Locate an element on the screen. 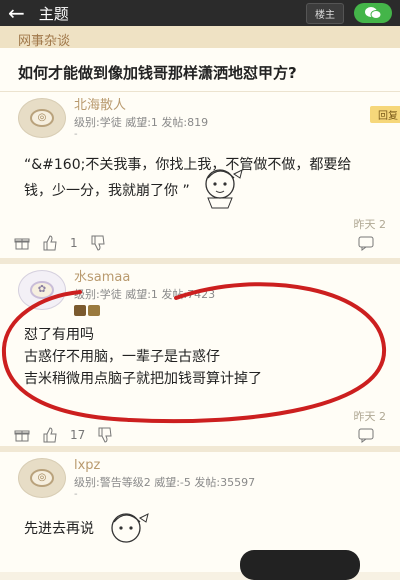 This screenshot has height=580, width=400. wechat-icon is located at coordinates (373, 13).